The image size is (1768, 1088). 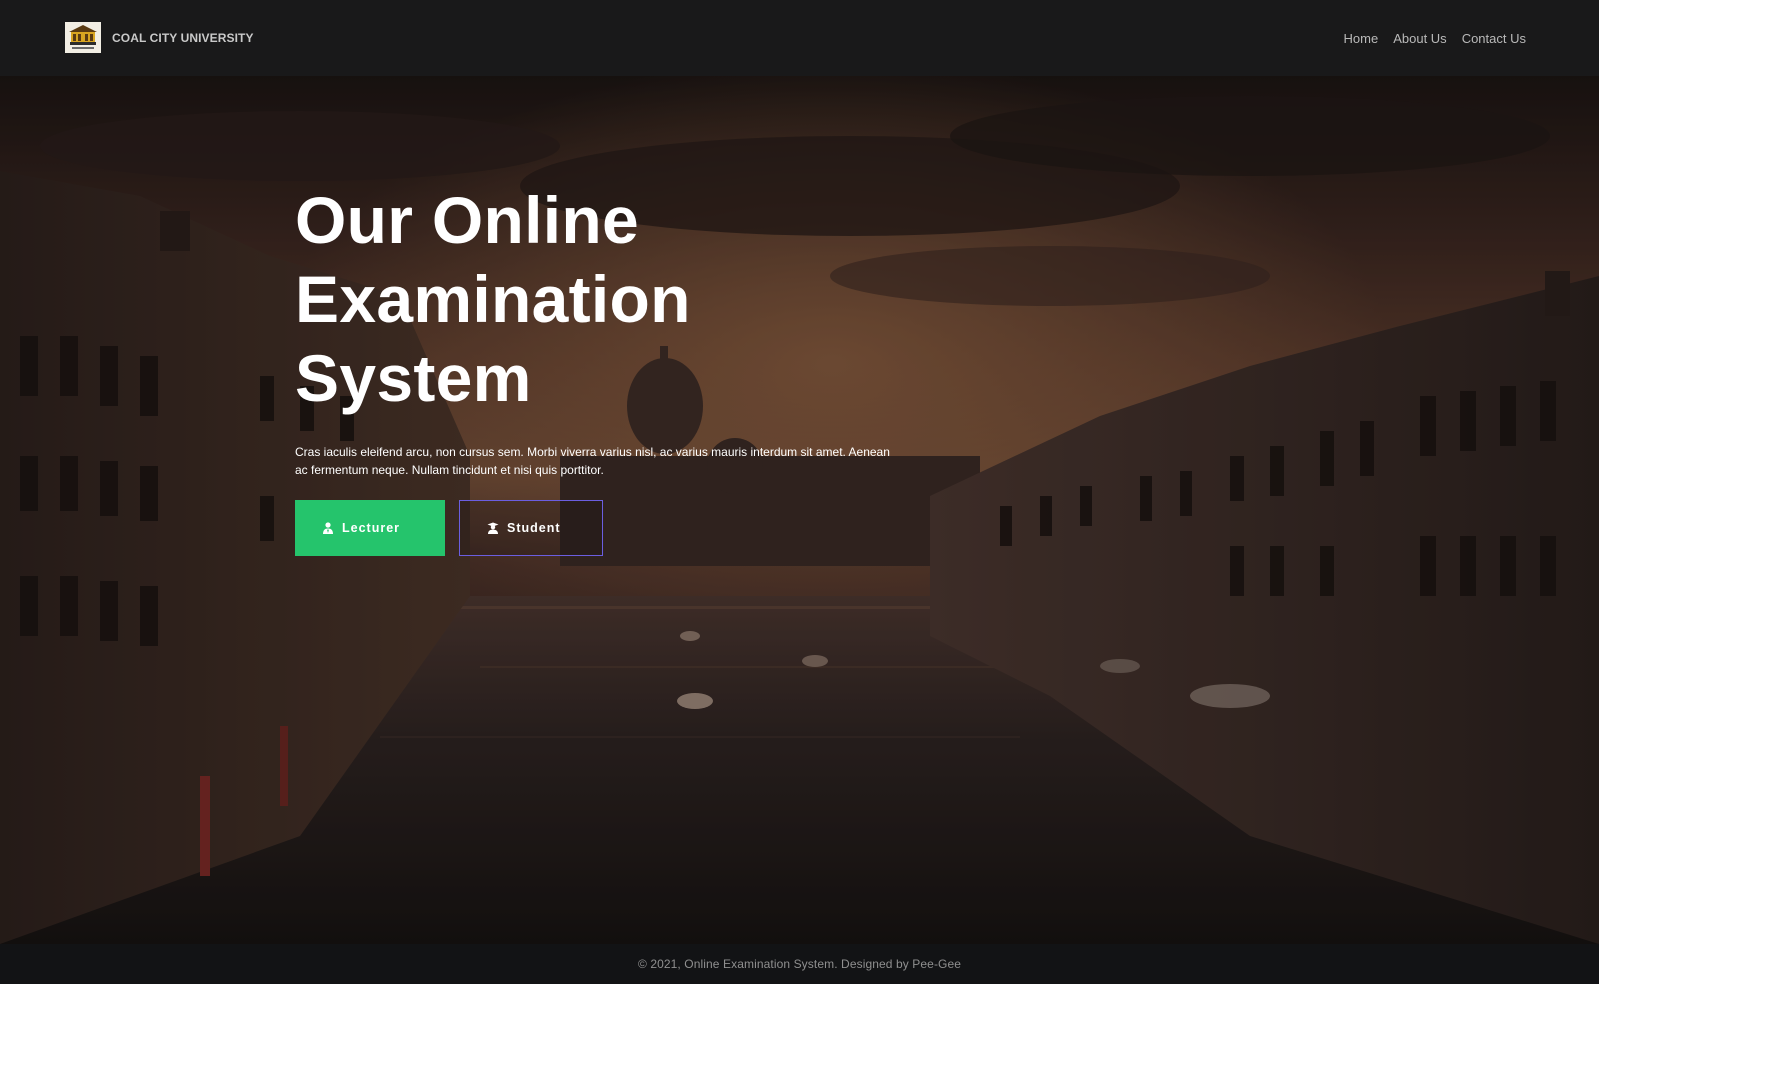 What do you see at coordinates (328, 528) in the screenshot?
I see `user-tie-icon` at bounding box center [328, 528].